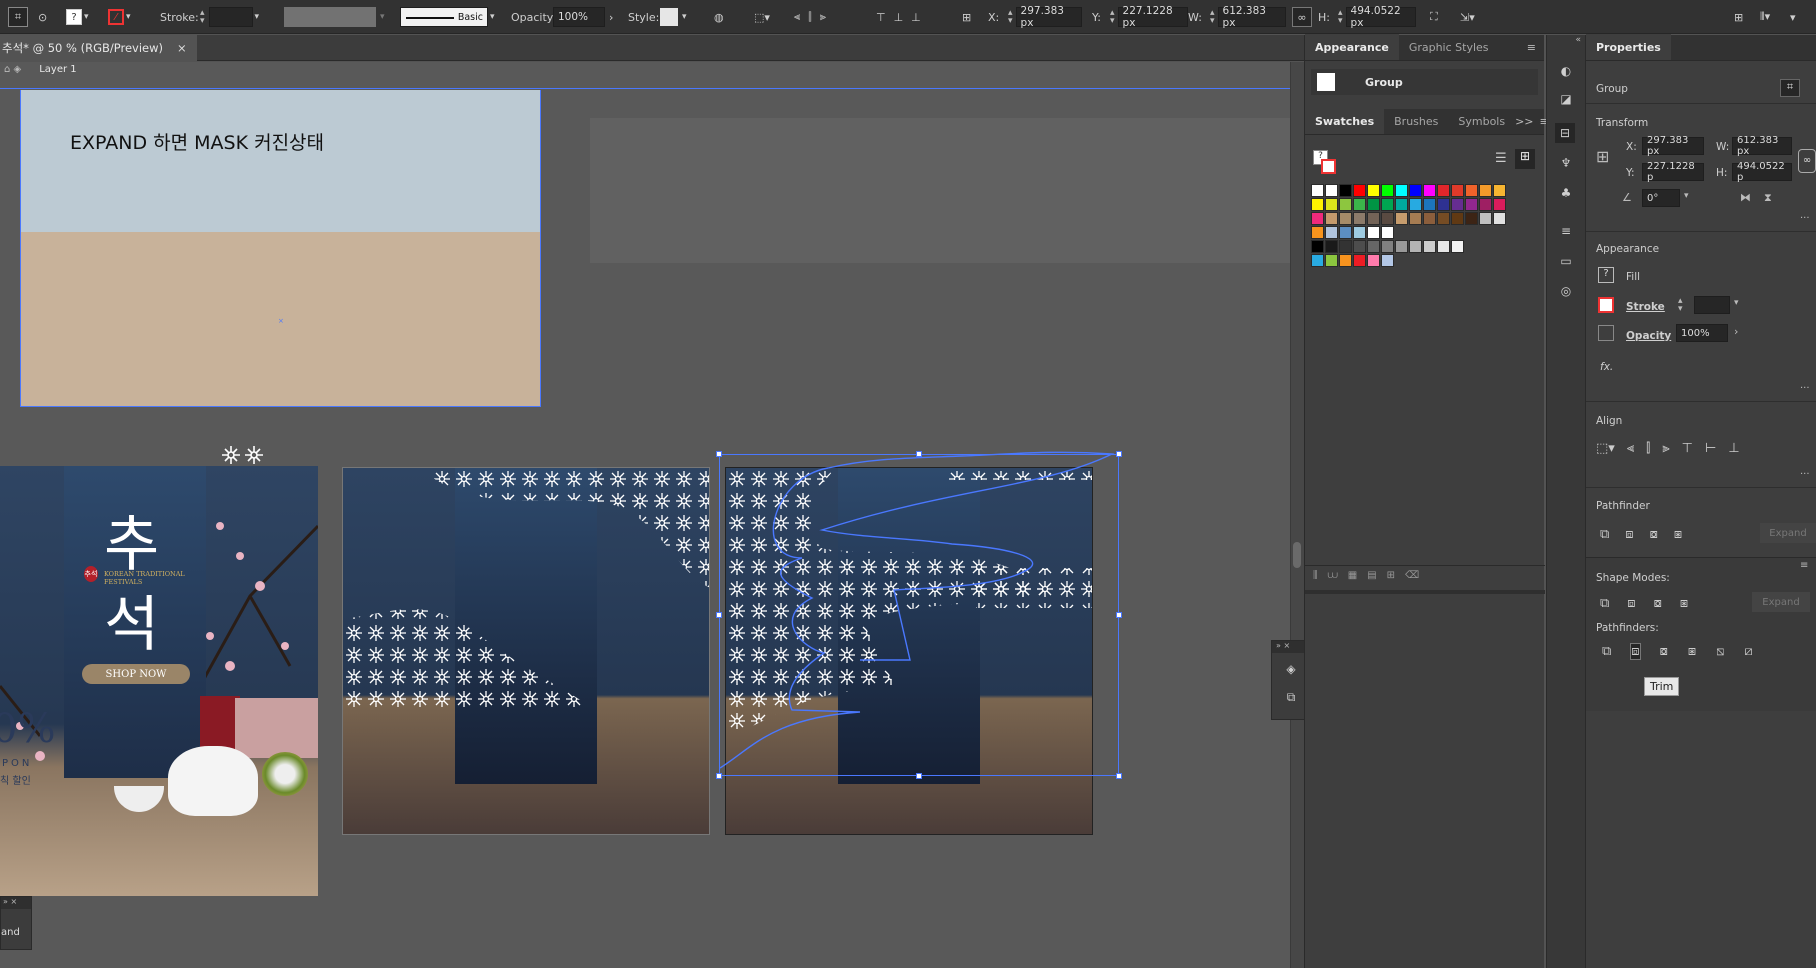  Describe the element at coordinates (1602, 156) in the screenshot. I see `reference-point-icon: ⊞` at that location.